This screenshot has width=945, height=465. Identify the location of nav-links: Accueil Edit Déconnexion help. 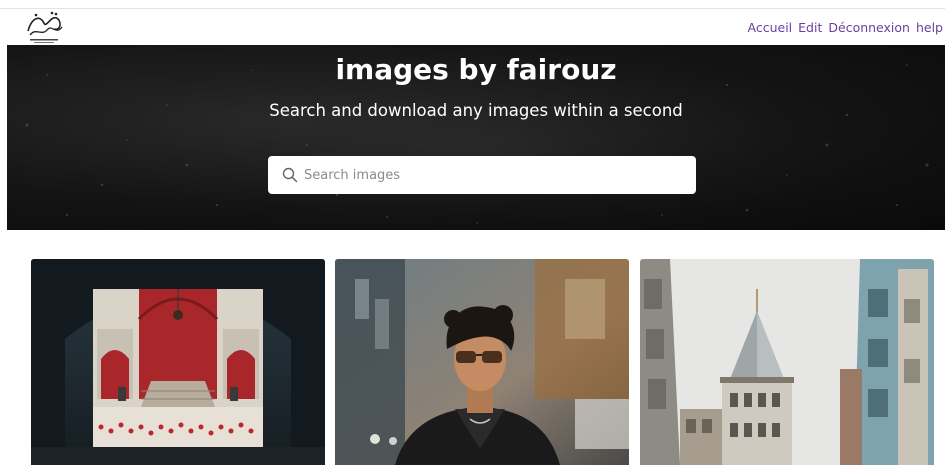
(845, 27).